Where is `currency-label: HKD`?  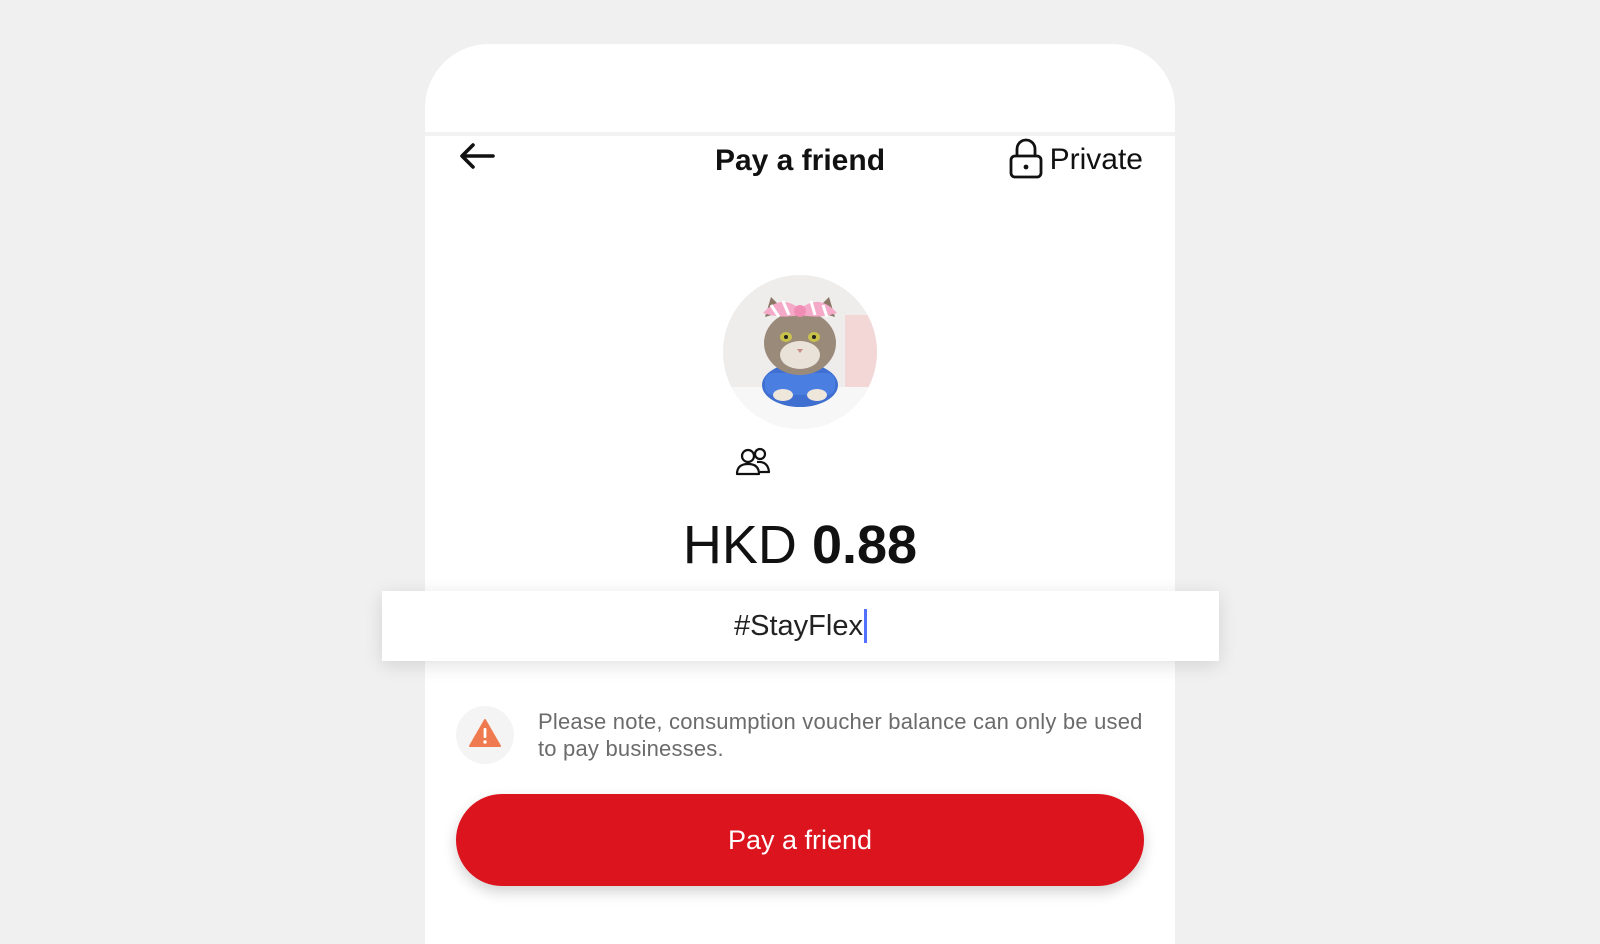
currency-label: HKD is located at coordinates (739, 545).